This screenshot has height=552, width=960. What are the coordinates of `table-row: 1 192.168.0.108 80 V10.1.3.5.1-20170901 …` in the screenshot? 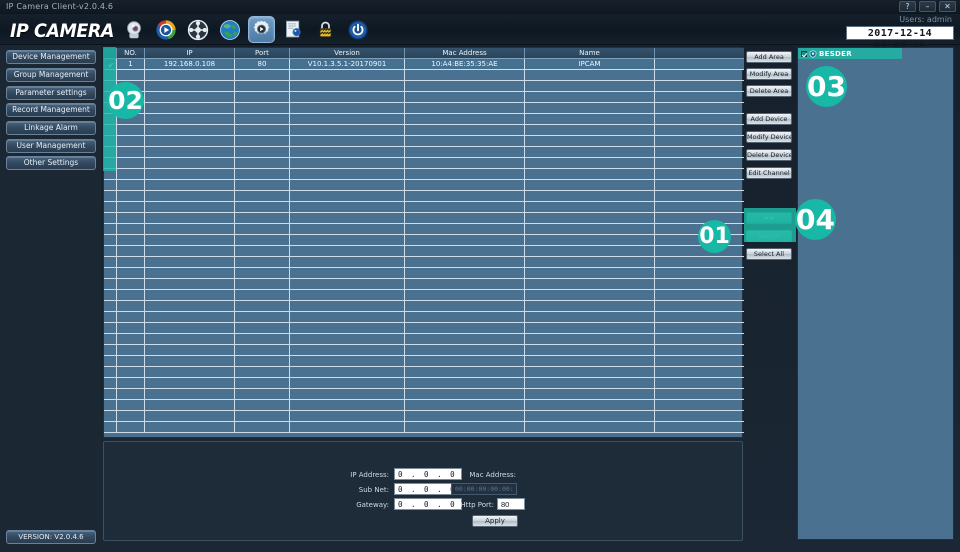 It's located at (424, 64).